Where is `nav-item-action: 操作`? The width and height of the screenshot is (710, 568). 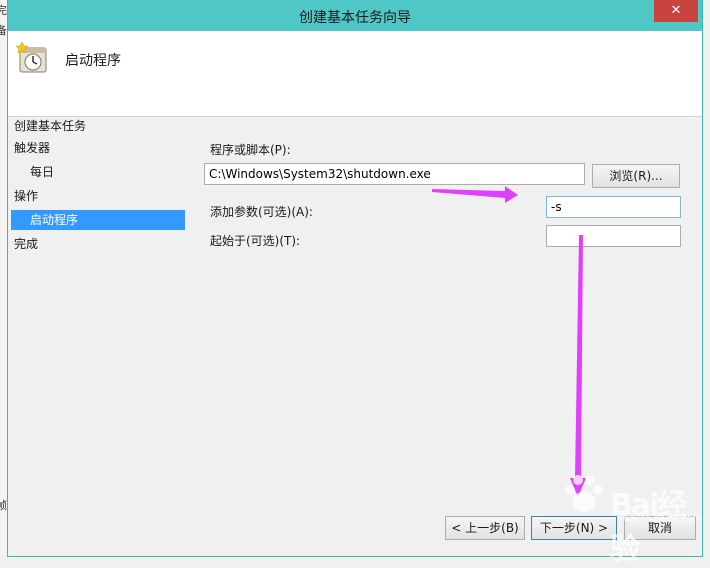 nav-item-action: 操作 is located at coordinates (26, 196).